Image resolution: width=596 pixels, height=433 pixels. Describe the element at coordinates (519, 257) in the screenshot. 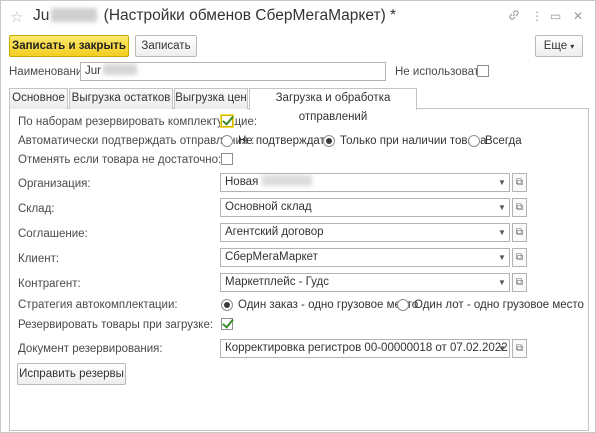

I see `client-open-button: ⧉` at that location.